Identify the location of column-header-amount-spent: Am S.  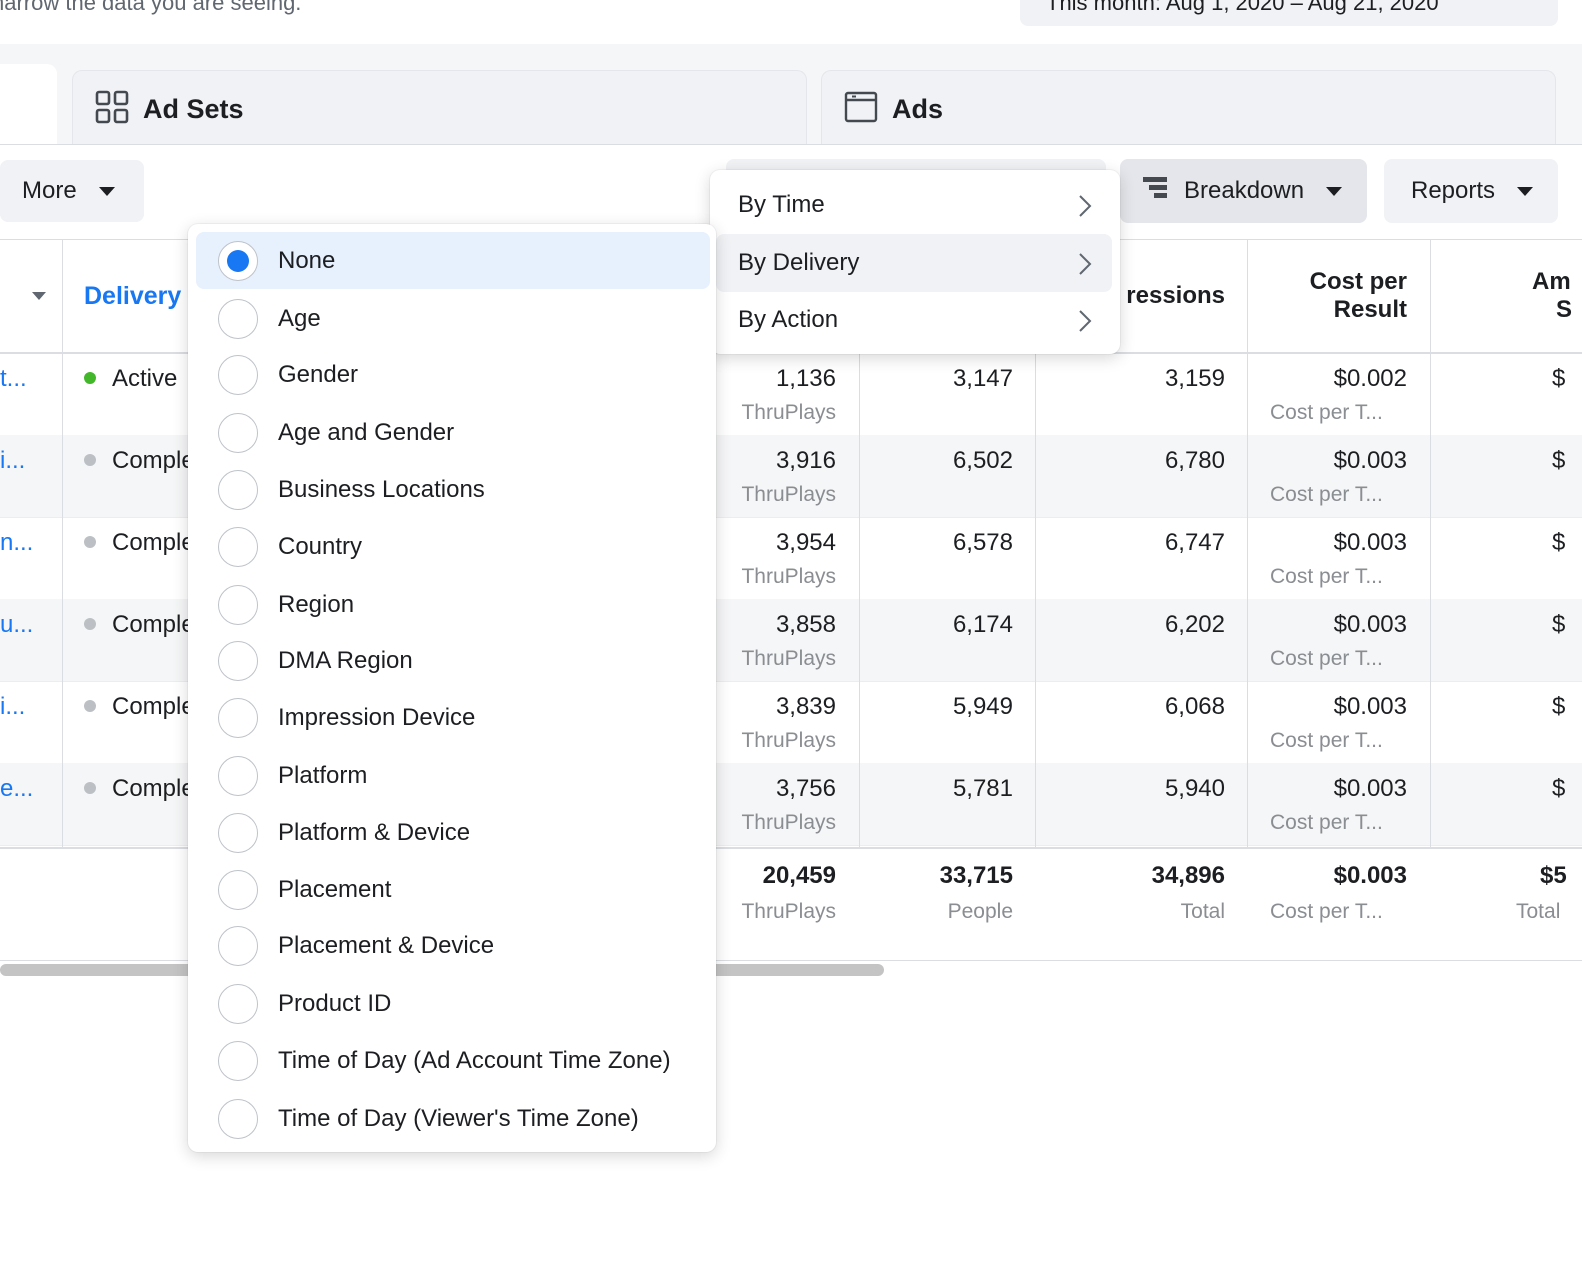
(1541, 296).